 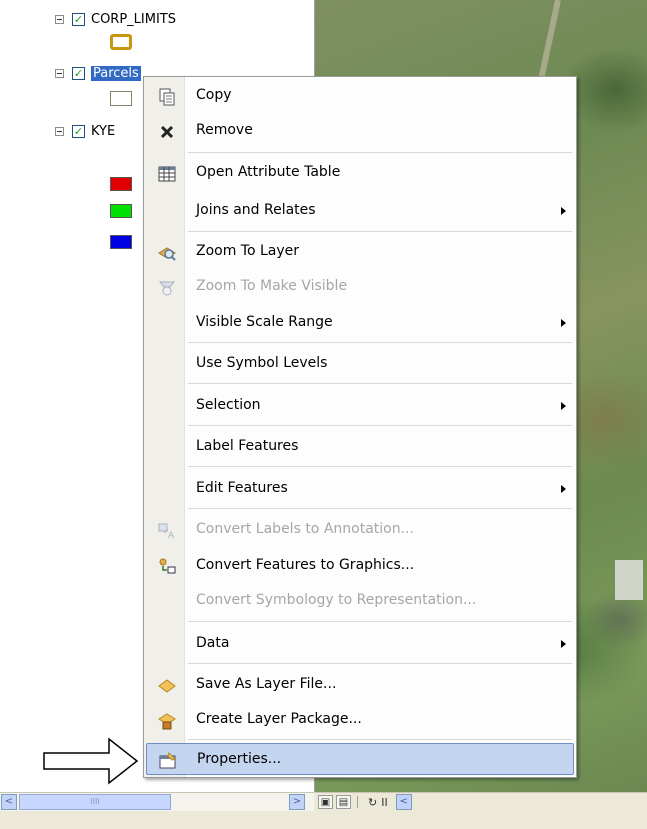 I want to click on toolbar-separator, so click(x=357, y=802).